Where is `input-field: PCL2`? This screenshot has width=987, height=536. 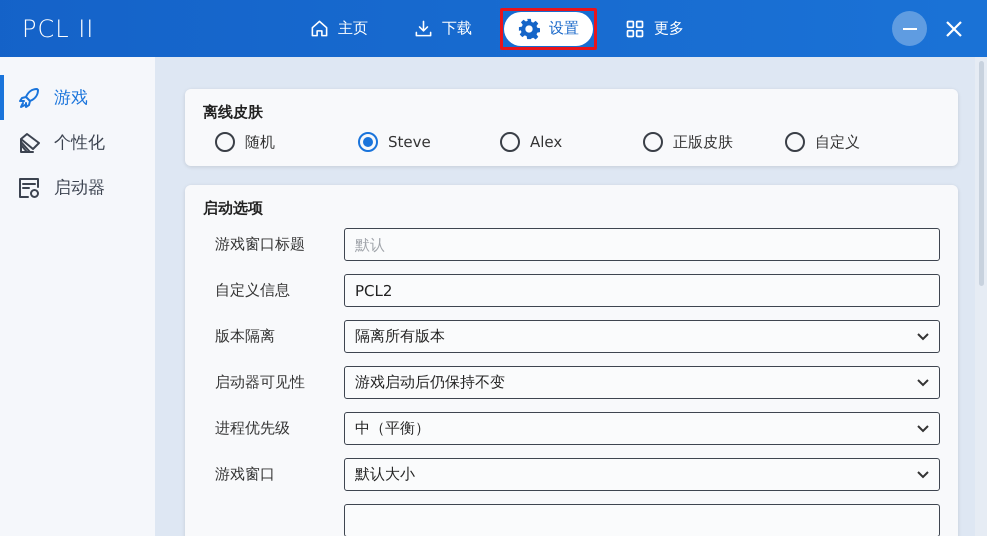
input-field: PCL2 is located at coordinates (642, 290).